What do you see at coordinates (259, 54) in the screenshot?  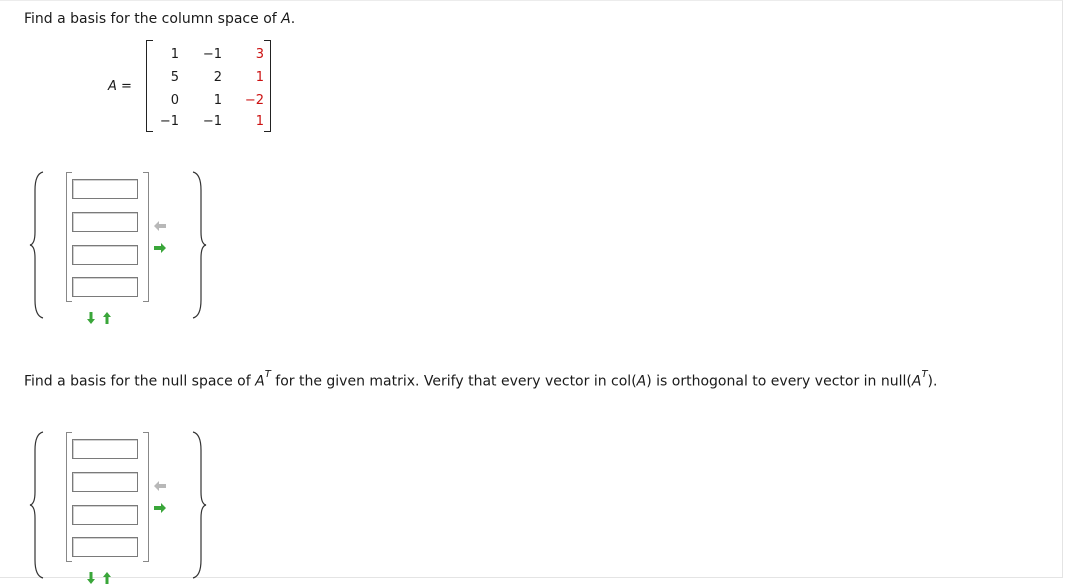 I see `matrix-cell: 3` at bounding box center [259, 54].